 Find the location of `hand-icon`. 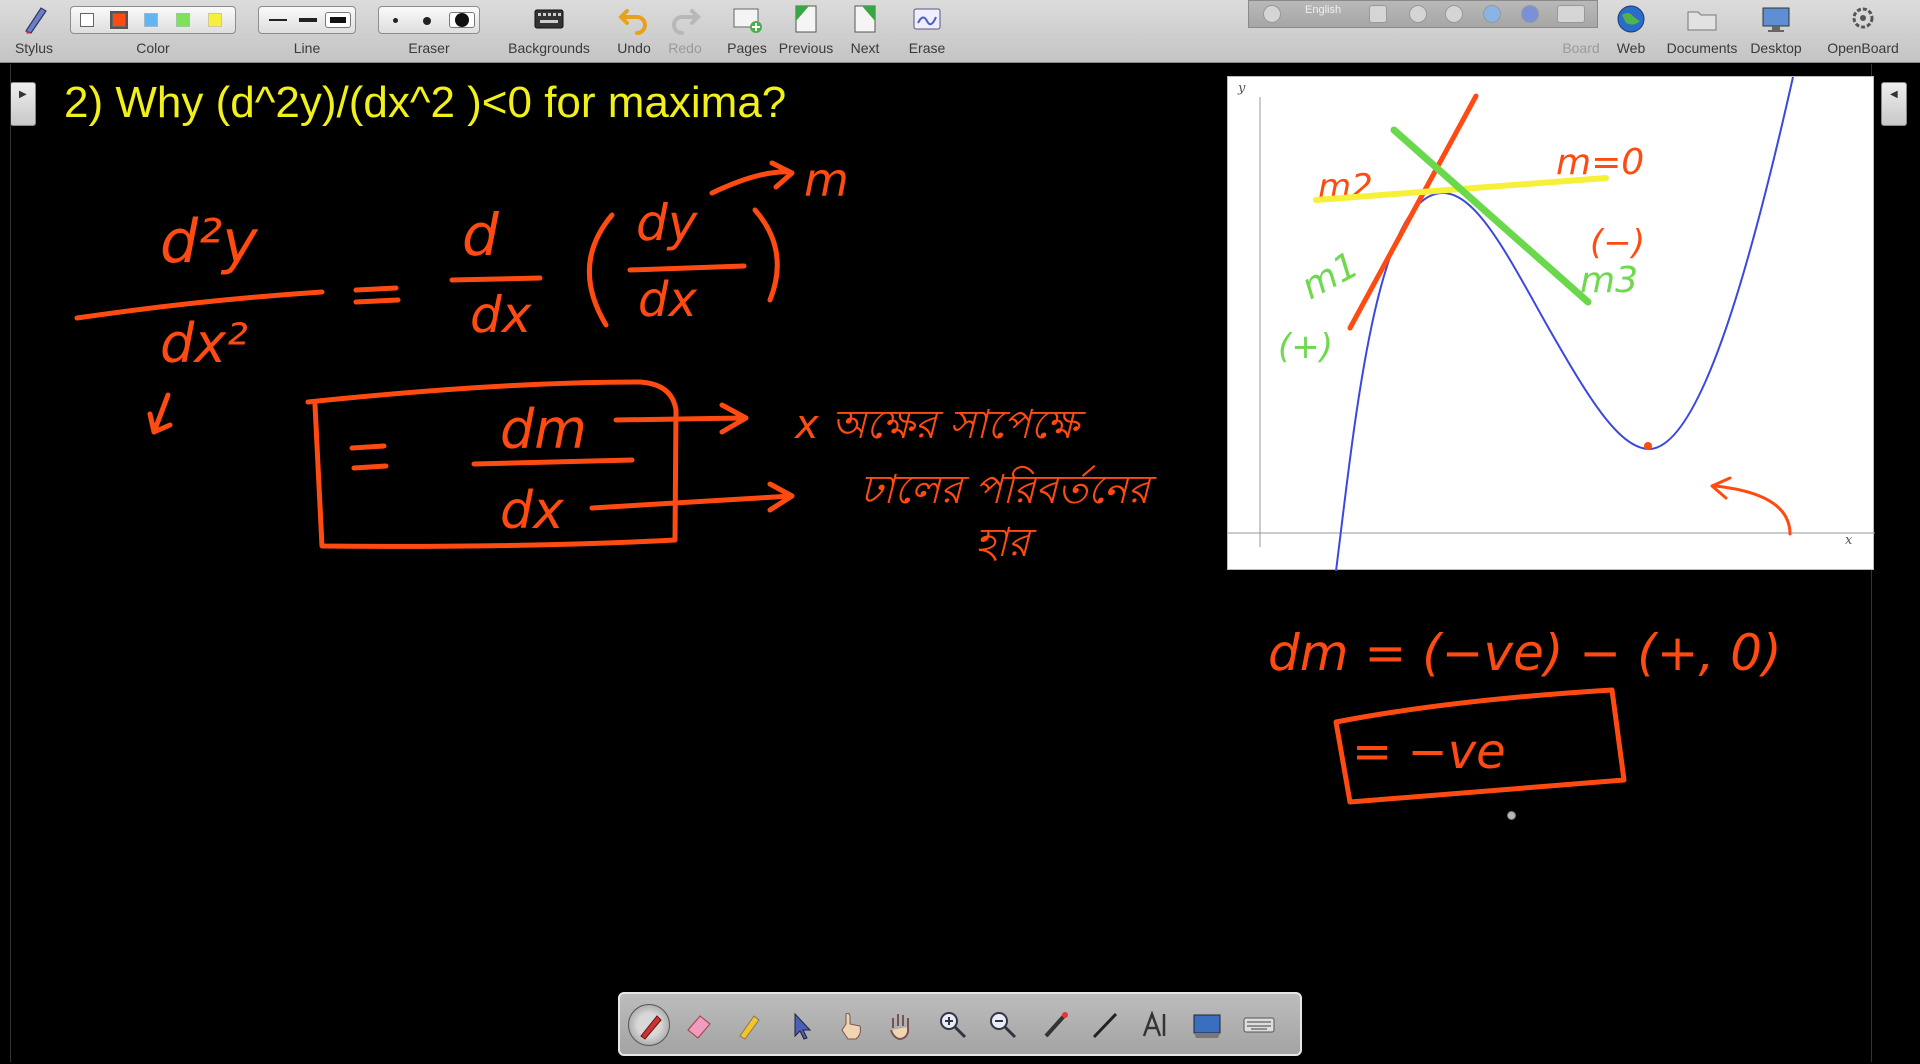

hand-icon is located at coordinates (899, 1027).